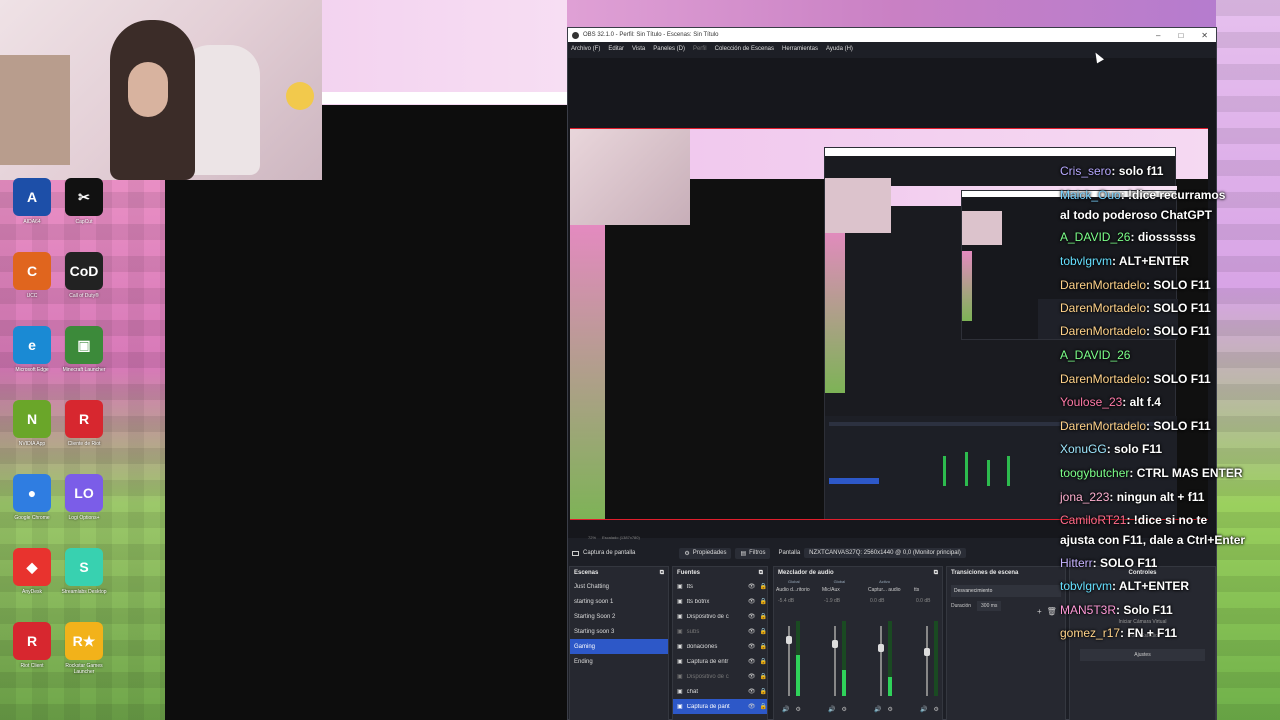 This screenshot has height=720, width=1280. Describe the element at coordinates (720, 601) in the screenshot. I see `source-item: ▣ tts botrix 👁 🔒` at that location.